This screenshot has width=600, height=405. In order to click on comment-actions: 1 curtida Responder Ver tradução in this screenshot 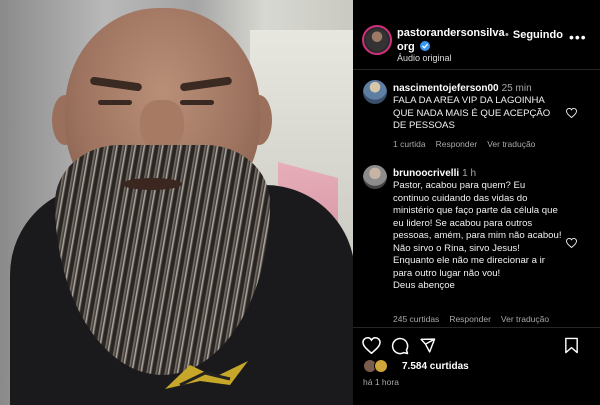, I will do `click(469, 144)`.